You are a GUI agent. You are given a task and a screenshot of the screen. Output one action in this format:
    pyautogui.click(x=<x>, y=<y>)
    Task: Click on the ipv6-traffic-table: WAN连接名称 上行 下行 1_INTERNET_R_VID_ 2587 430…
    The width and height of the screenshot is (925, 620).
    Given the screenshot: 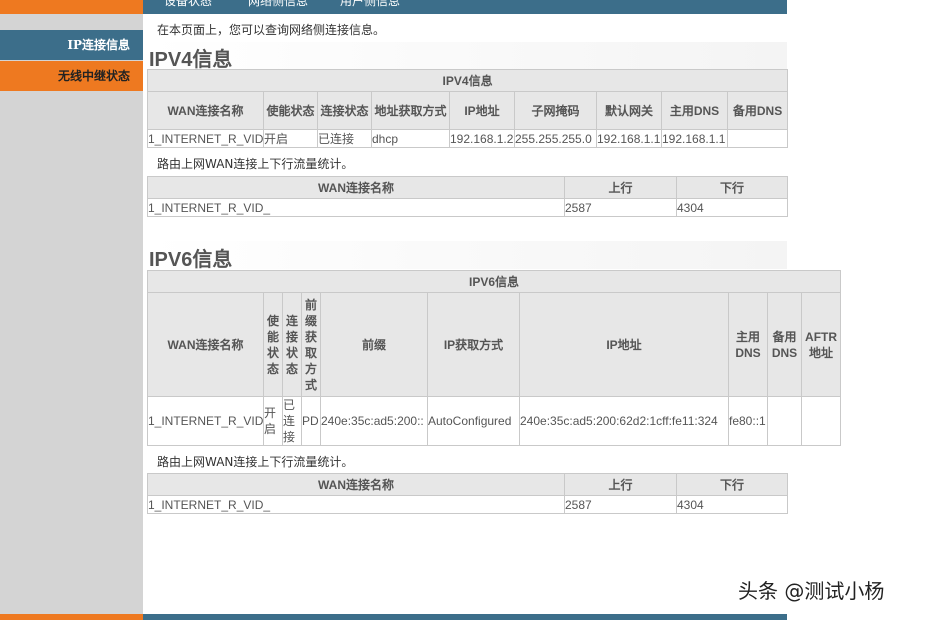 What is the action you would take?
    pyautogui.click(x=467, y=493)
    